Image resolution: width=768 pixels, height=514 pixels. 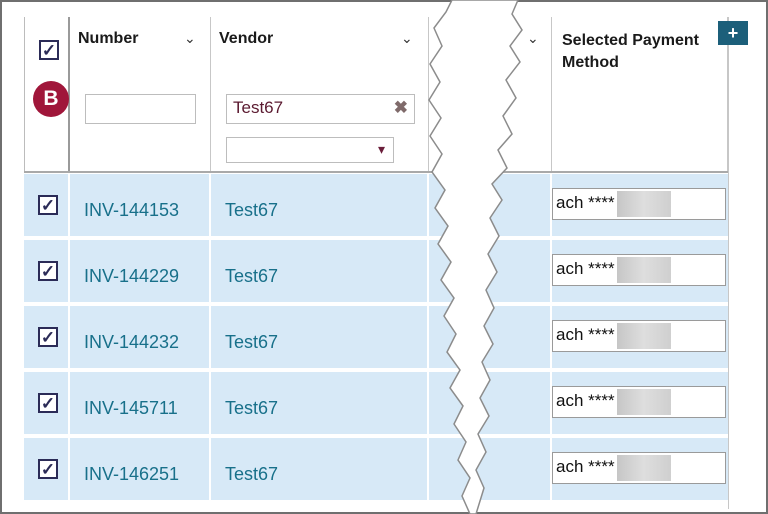 What do you see at coordinates (446, 38) in the screenshot?
I see `vendor-type-header-label: Ve` at bounding box center [446, 38].